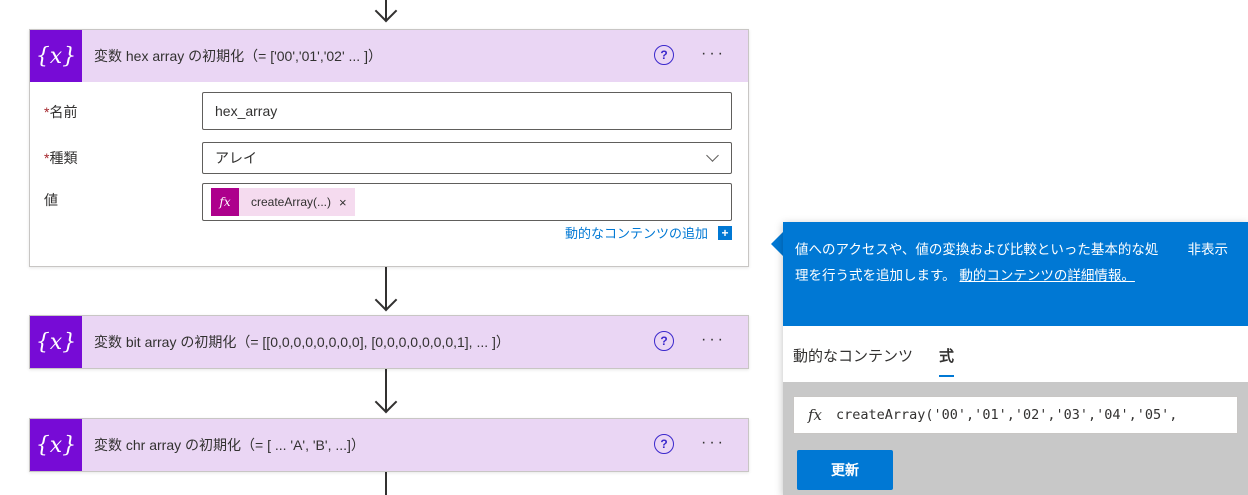 The width and height of the screenshot is (1248, 495). What do you see at coordinates (1047, 275) in the screenshot?
I see `dynamic-content-info-link: 動的コンテンツの詳細情報。` at bounding box center [1047, 275].